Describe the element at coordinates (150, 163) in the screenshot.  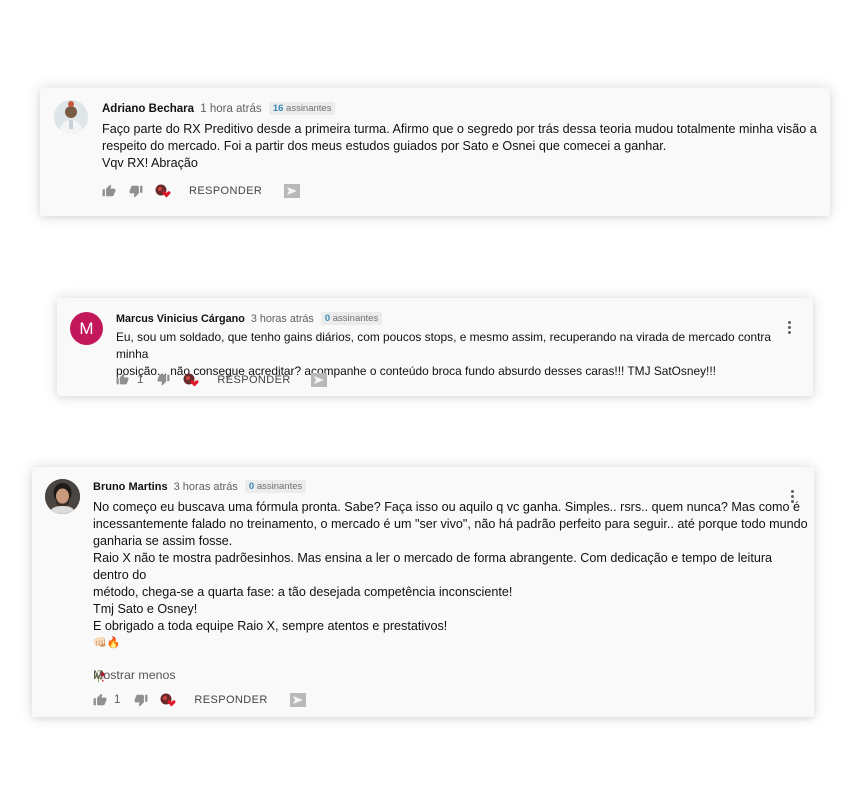
I see `comment-line: Vqv RX! Abração` at that location.